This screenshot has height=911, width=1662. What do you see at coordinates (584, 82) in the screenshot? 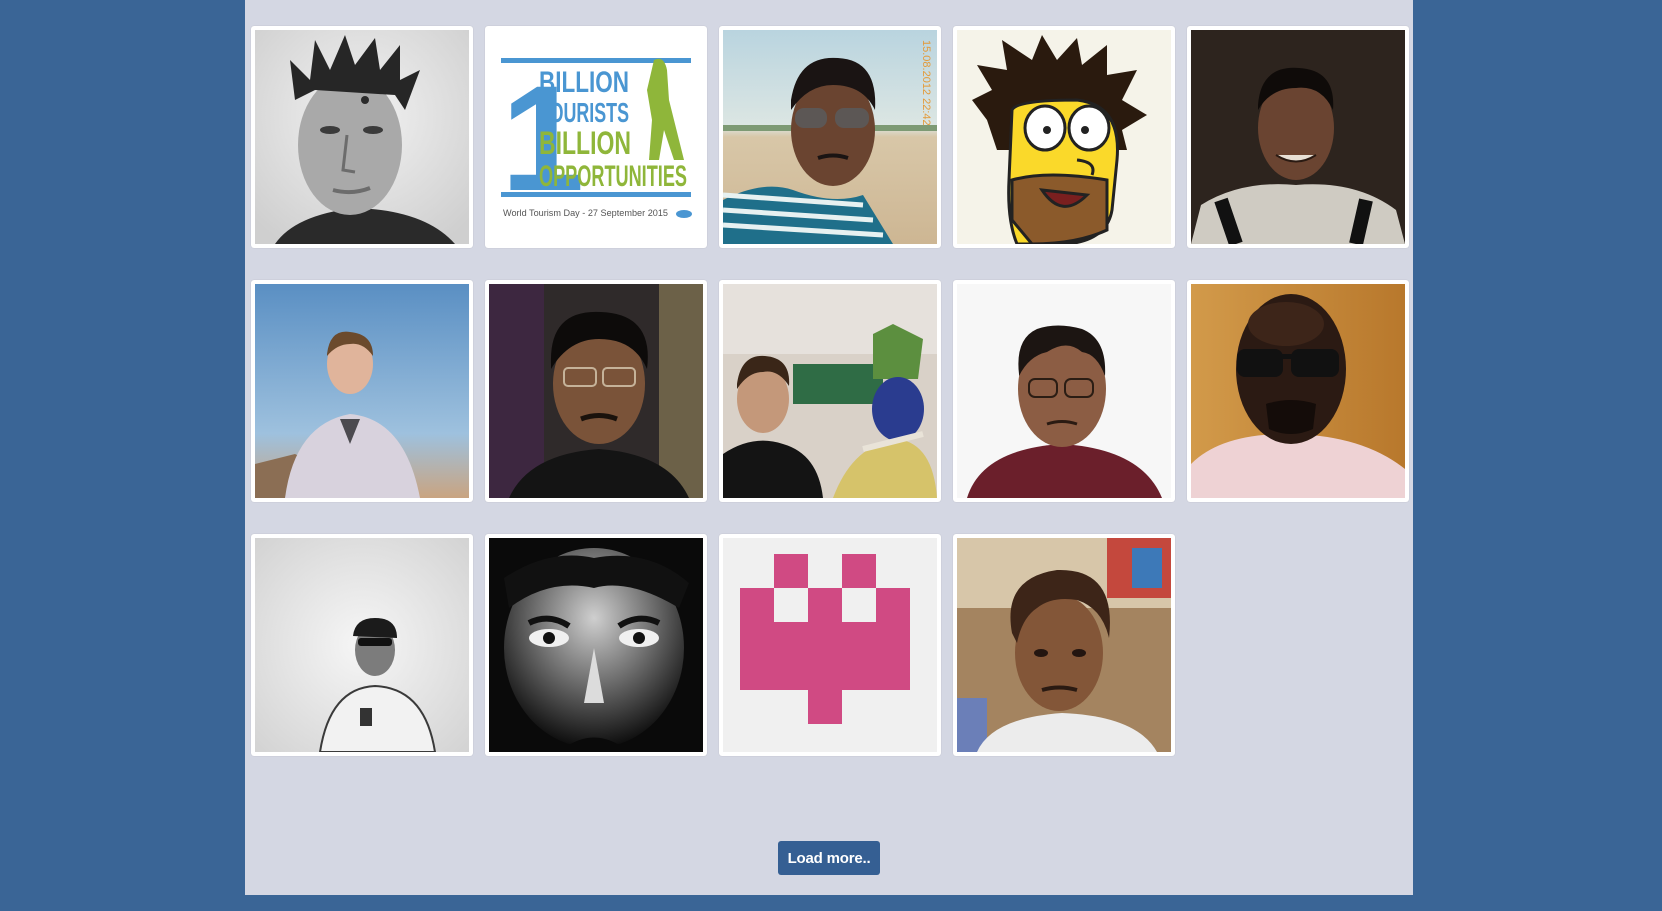
I see `logo-text-billion: BILLION` at bounding box center [584, 82].